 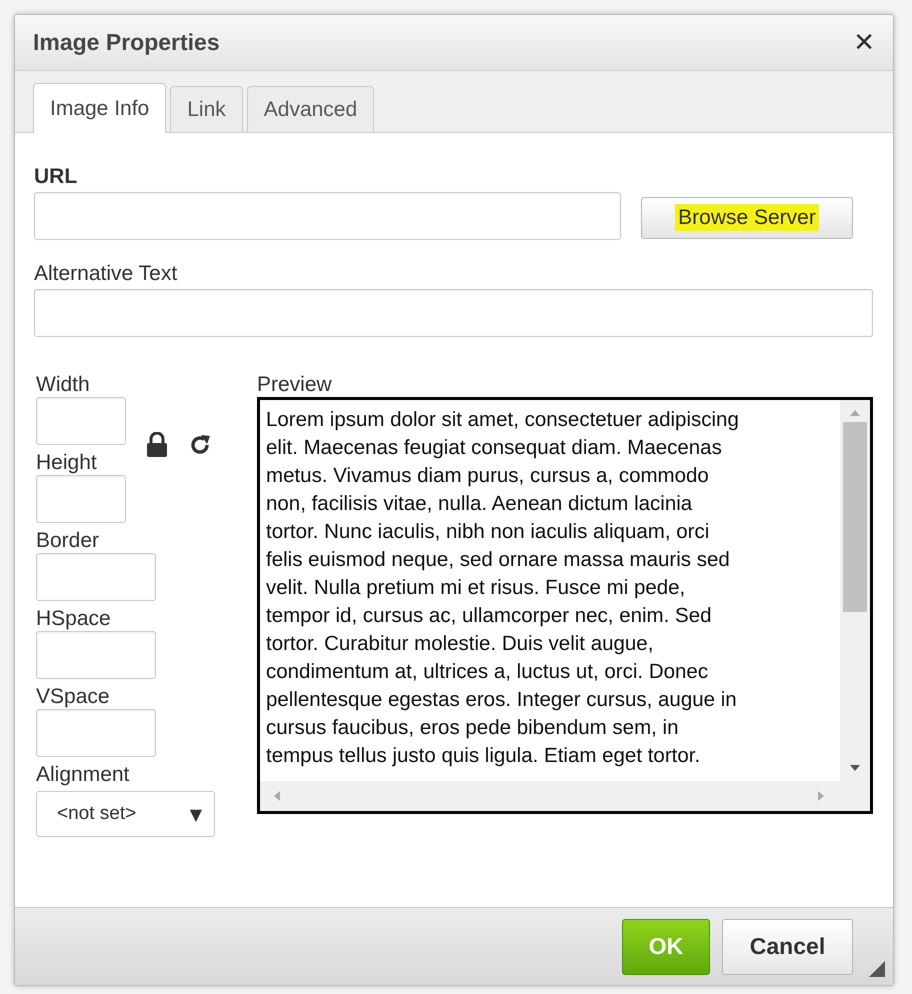 I want to click on field-label: Alternative Text, so click(x=106, y=274).